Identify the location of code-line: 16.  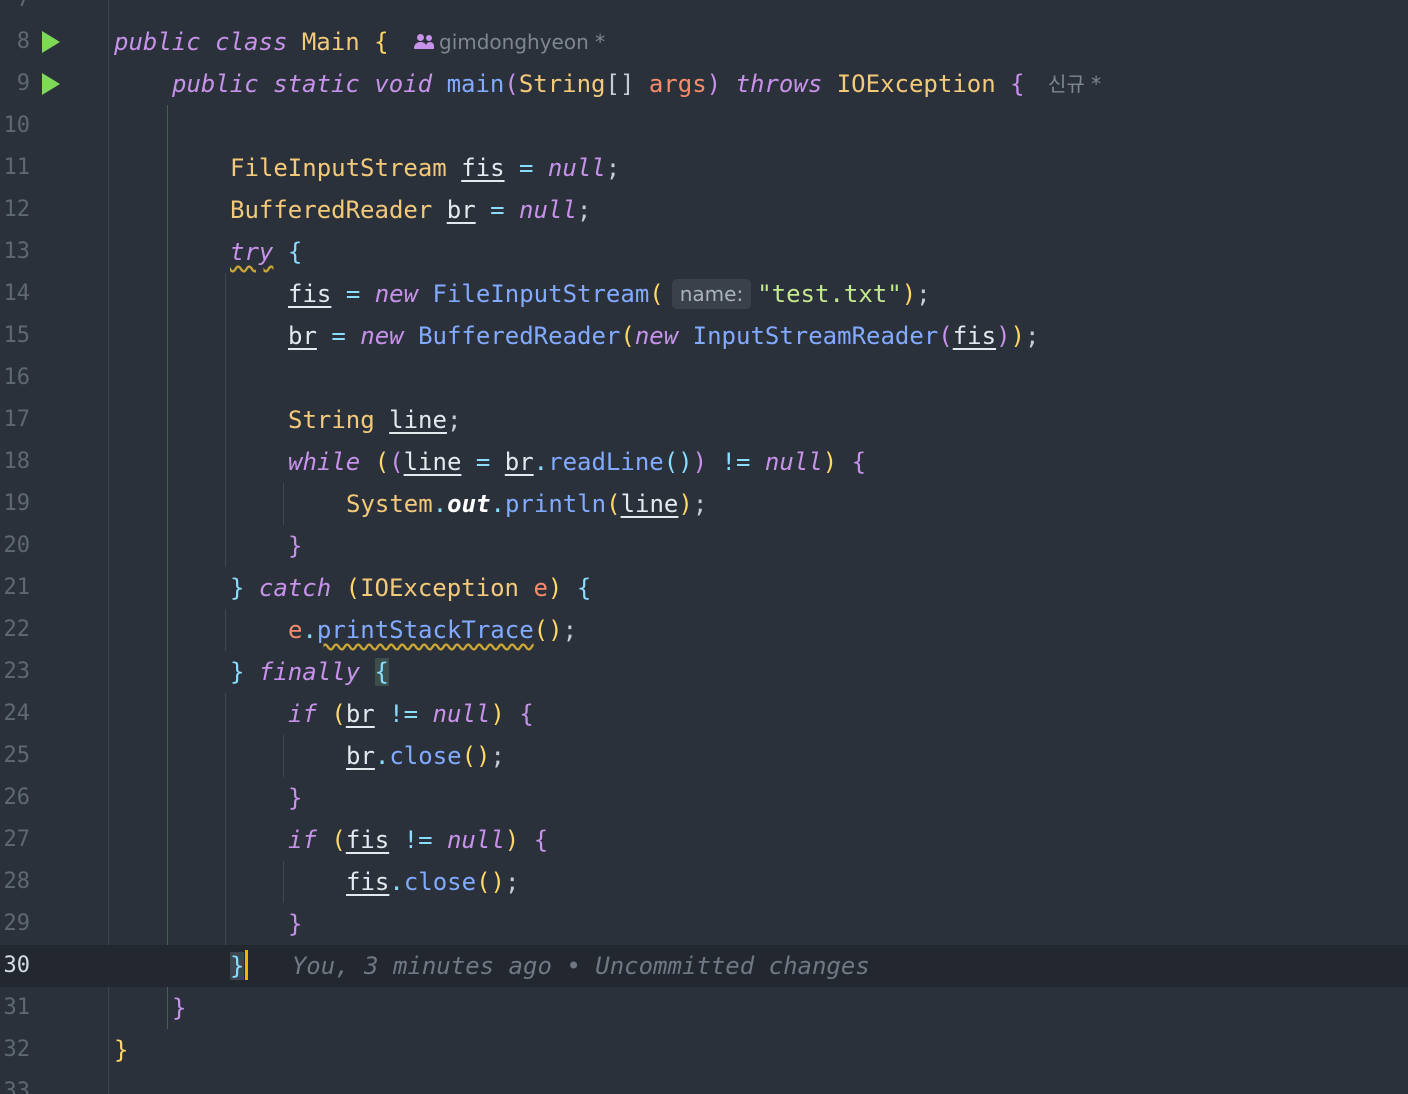
(704, 378).